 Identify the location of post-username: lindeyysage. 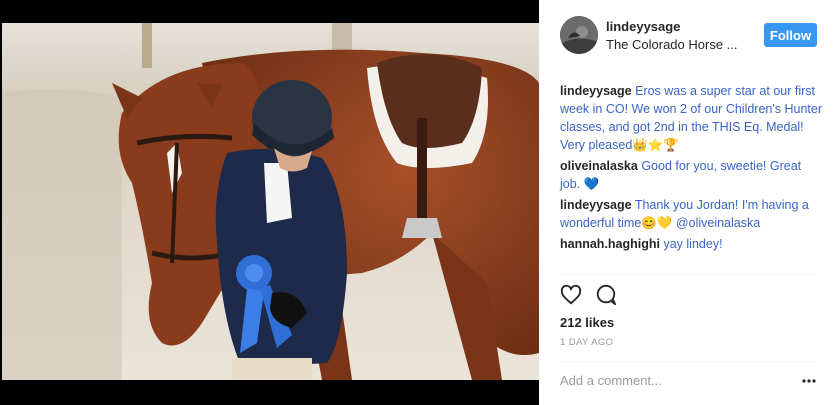
(643, 26).